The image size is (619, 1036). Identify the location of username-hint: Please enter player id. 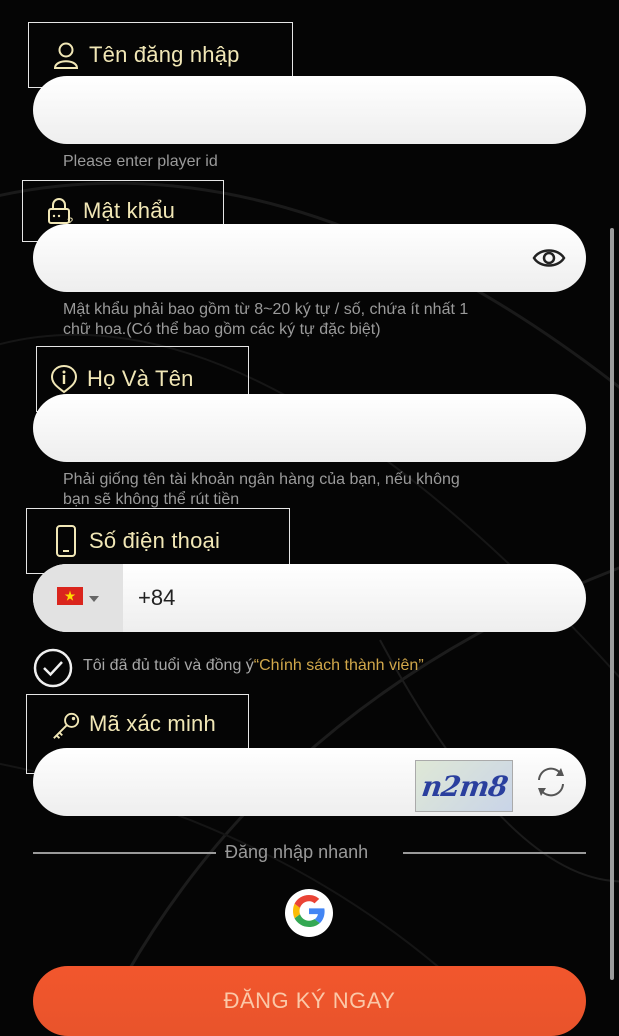
(140, 161).